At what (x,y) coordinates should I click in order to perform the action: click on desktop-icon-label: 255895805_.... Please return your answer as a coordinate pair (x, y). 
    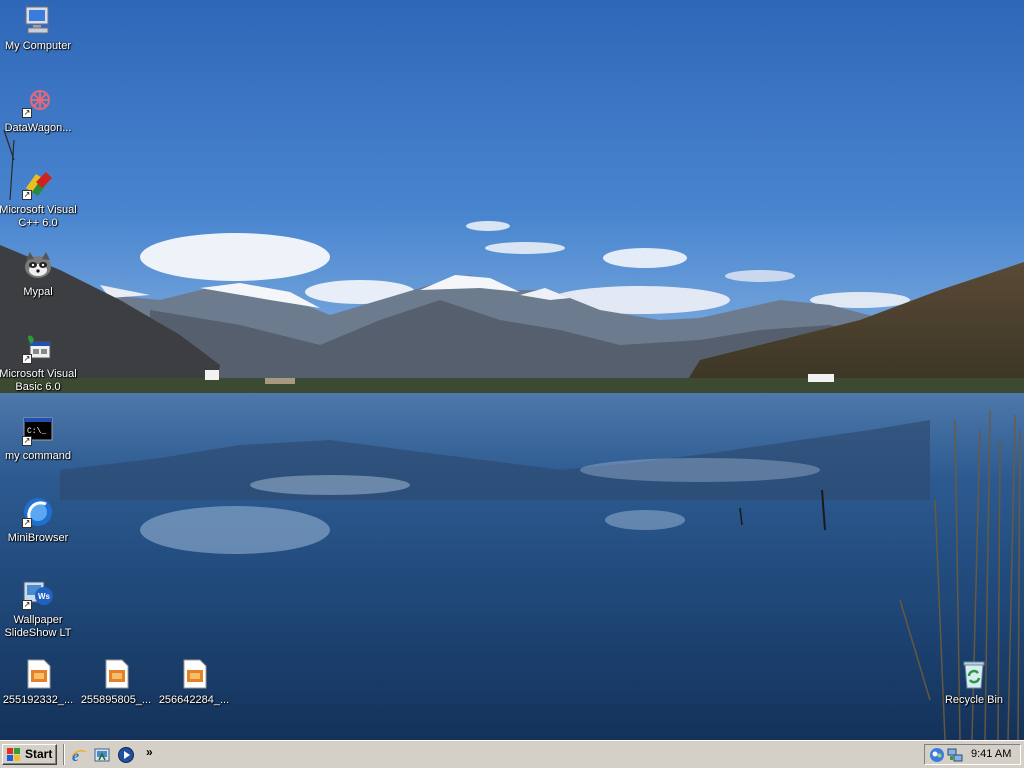
    Looking at the image, I should click on (116, 700).